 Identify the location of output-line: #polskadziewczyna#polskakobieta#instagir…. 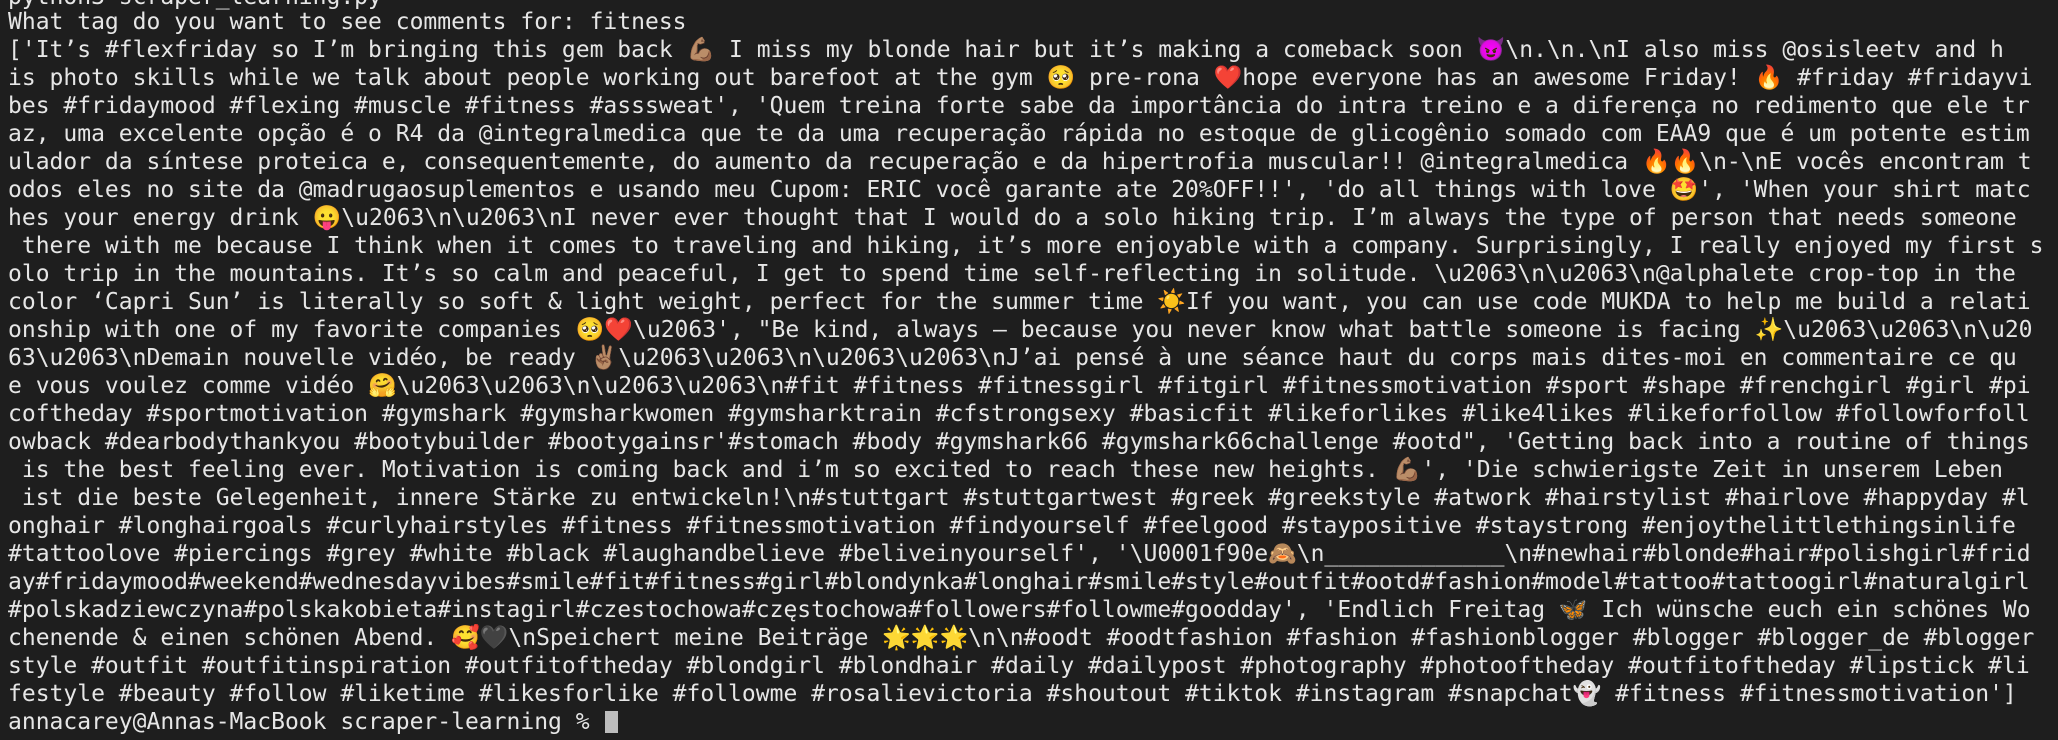
(1019, 610).